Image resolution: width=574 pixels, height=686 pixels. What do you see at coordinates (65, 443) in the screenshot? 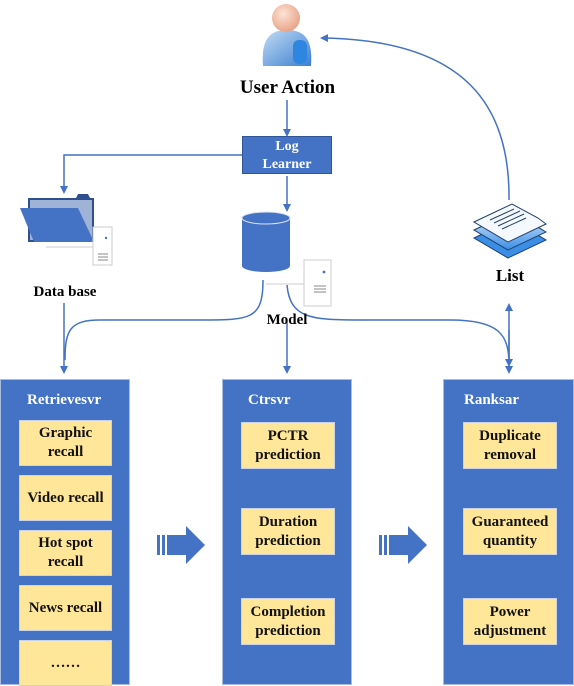
I see `retrievesvr-item: Graphic recall` at bounding box center [65, 443].